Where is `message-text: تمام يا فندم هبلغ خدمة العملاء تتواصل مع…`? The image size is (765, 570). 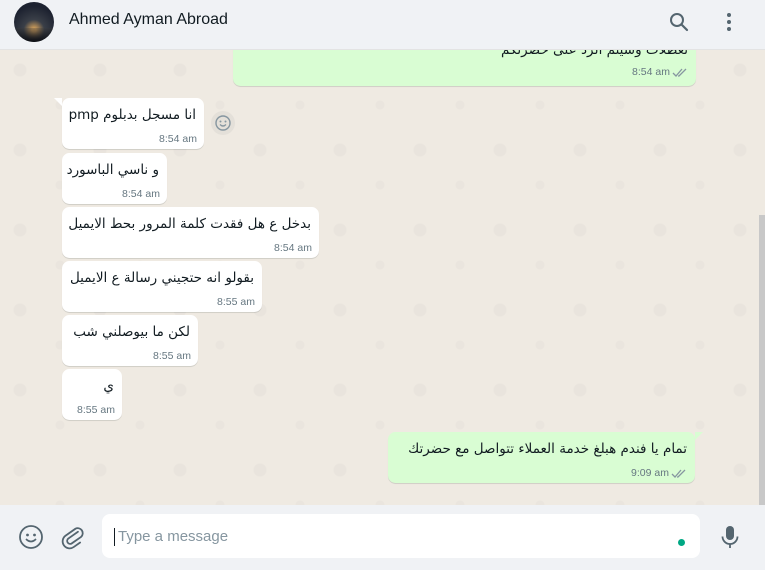
message-text: تمام يا فندم هبلغ خدمة العملاء تتواصل مع… is located at coordinates (547, 449).